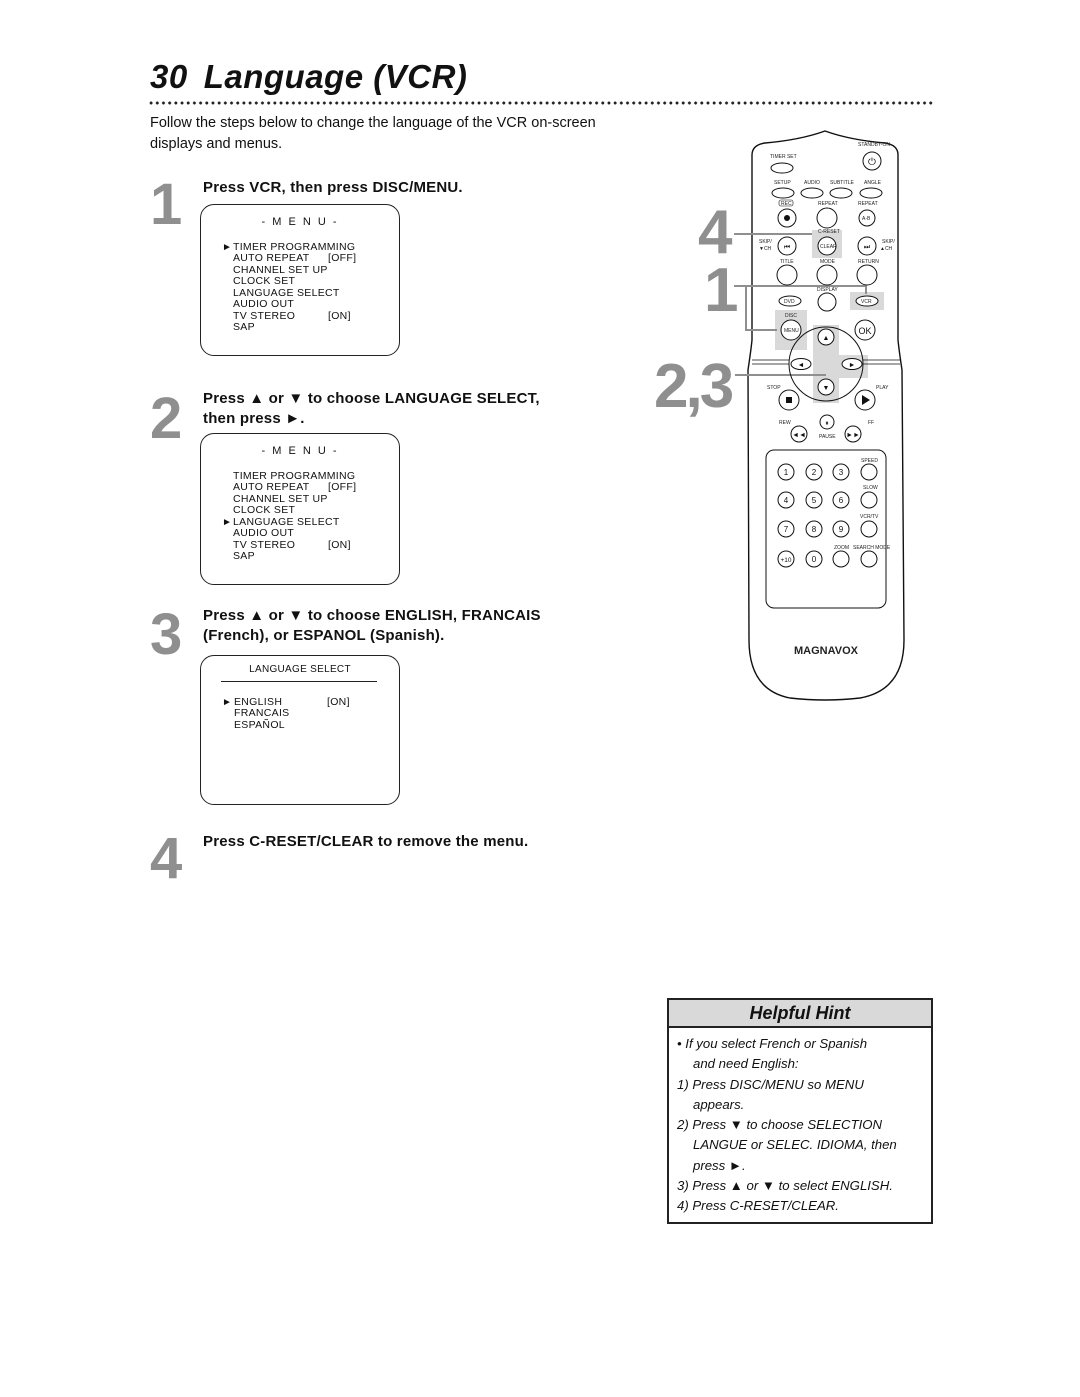 Image resolution: width=1080 pixels, height=1397 pixels. What do you see at coordinates (166, 418) in the screenshot?
I see `step-2-number: 2` at bounding box center [166, 418].